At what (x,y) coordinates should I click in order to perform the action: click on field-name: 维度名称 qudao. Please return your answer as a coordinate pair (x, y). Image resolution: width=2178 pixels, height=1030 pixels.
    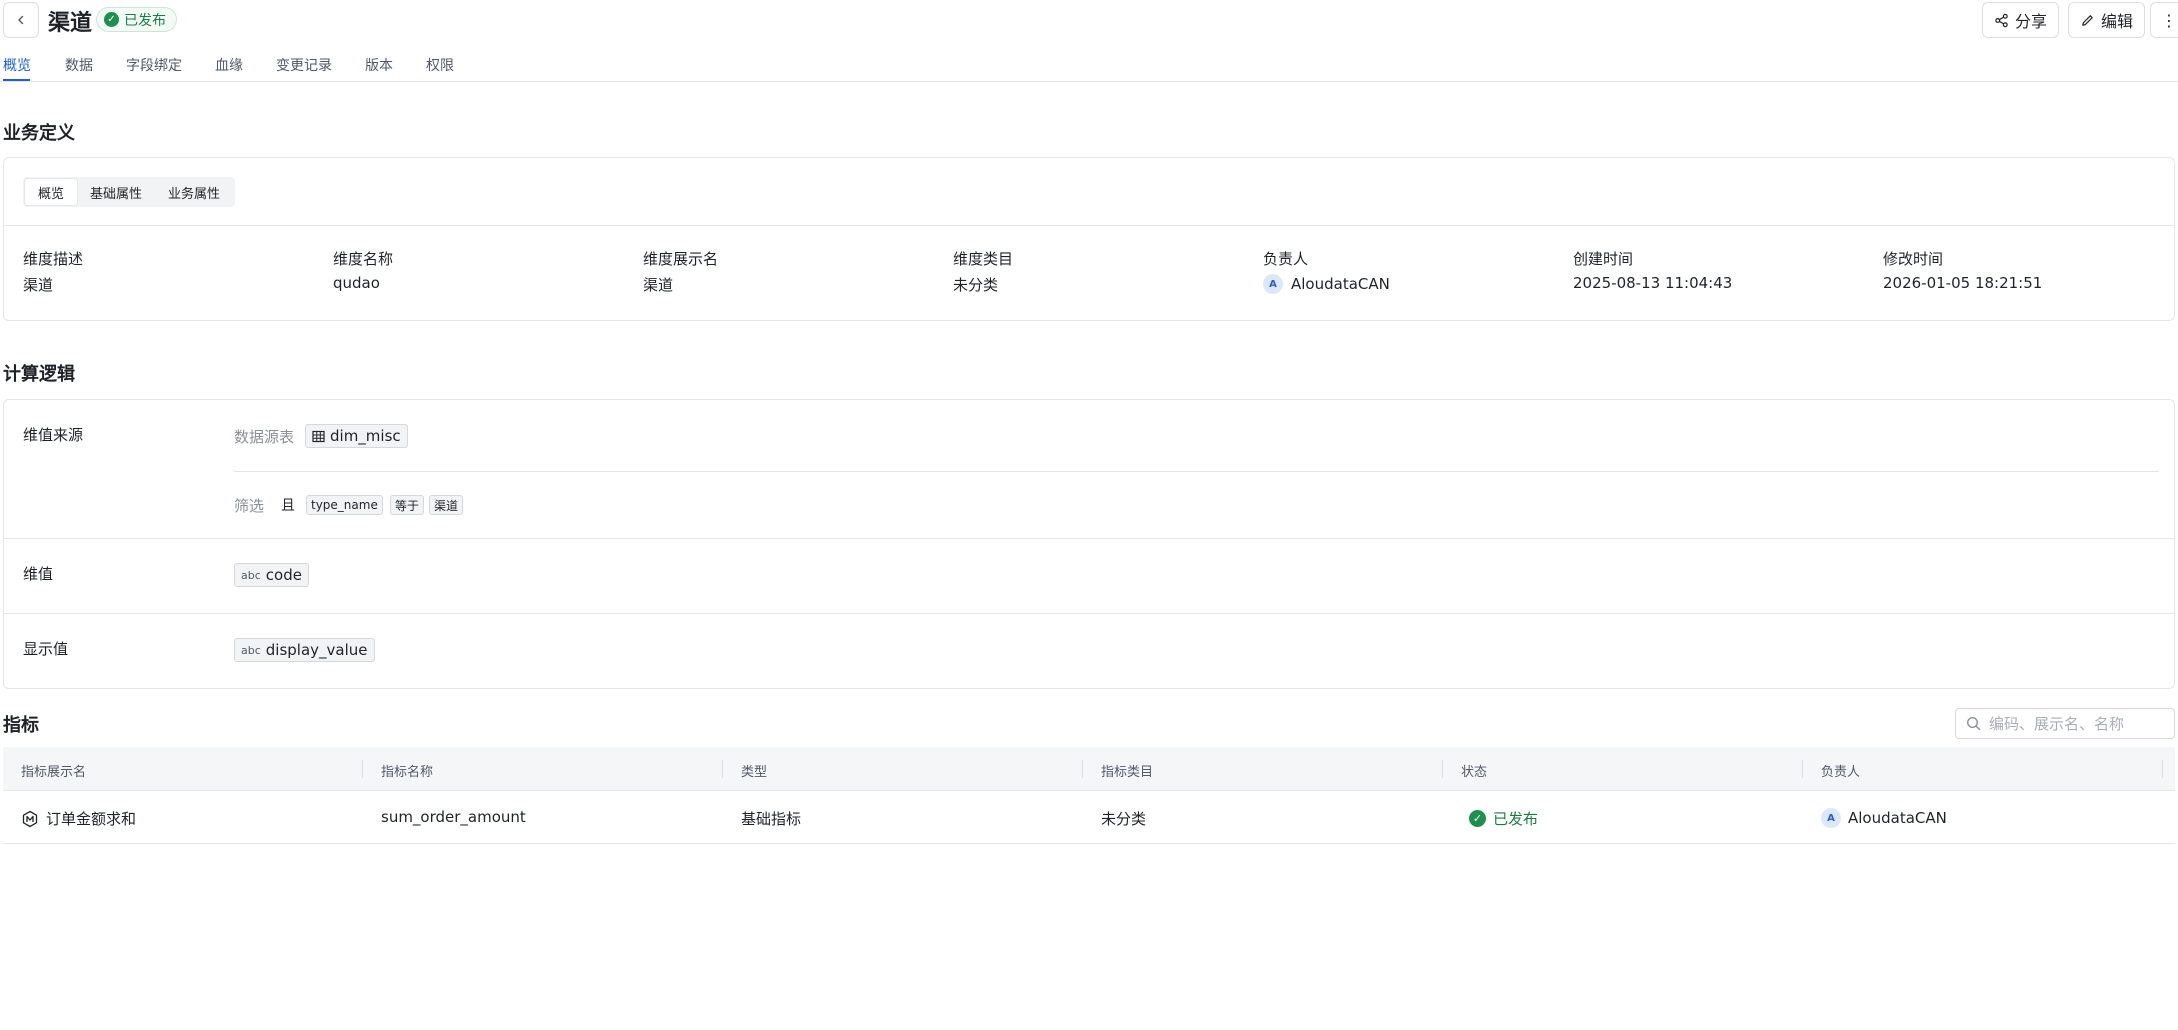
    Looking at the image, I should click on (363, 271).